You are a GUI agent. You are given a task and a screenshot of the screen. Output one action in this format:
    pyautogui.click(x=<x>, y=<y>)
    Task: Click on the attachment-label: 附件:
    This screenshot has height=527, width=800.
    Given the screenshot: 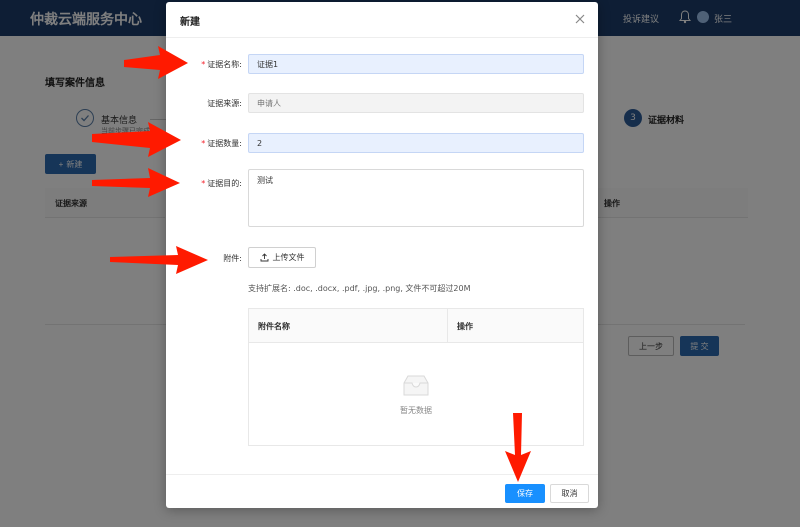 What is the action you would take?
    pyautogui.click(x=232, y=258)
    